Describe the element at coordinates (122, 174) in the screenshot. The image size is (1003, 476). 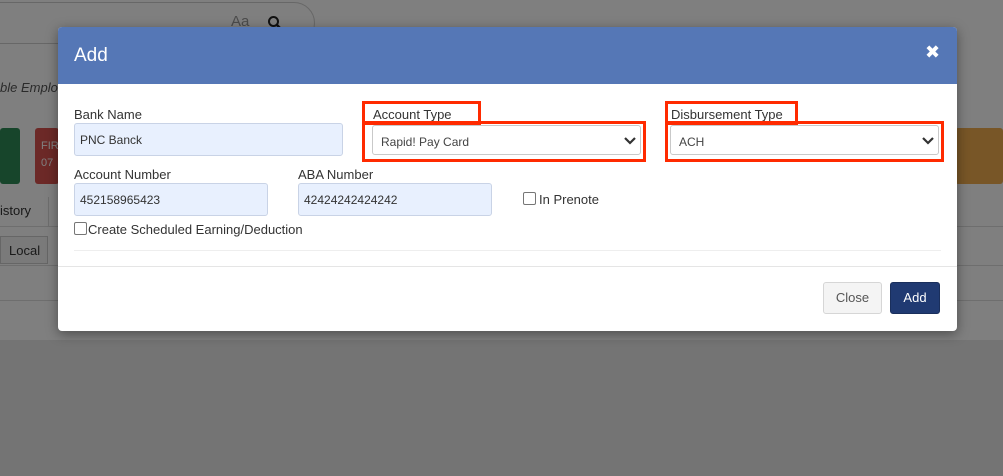
I see `account-number-label: Account Number` at that location.